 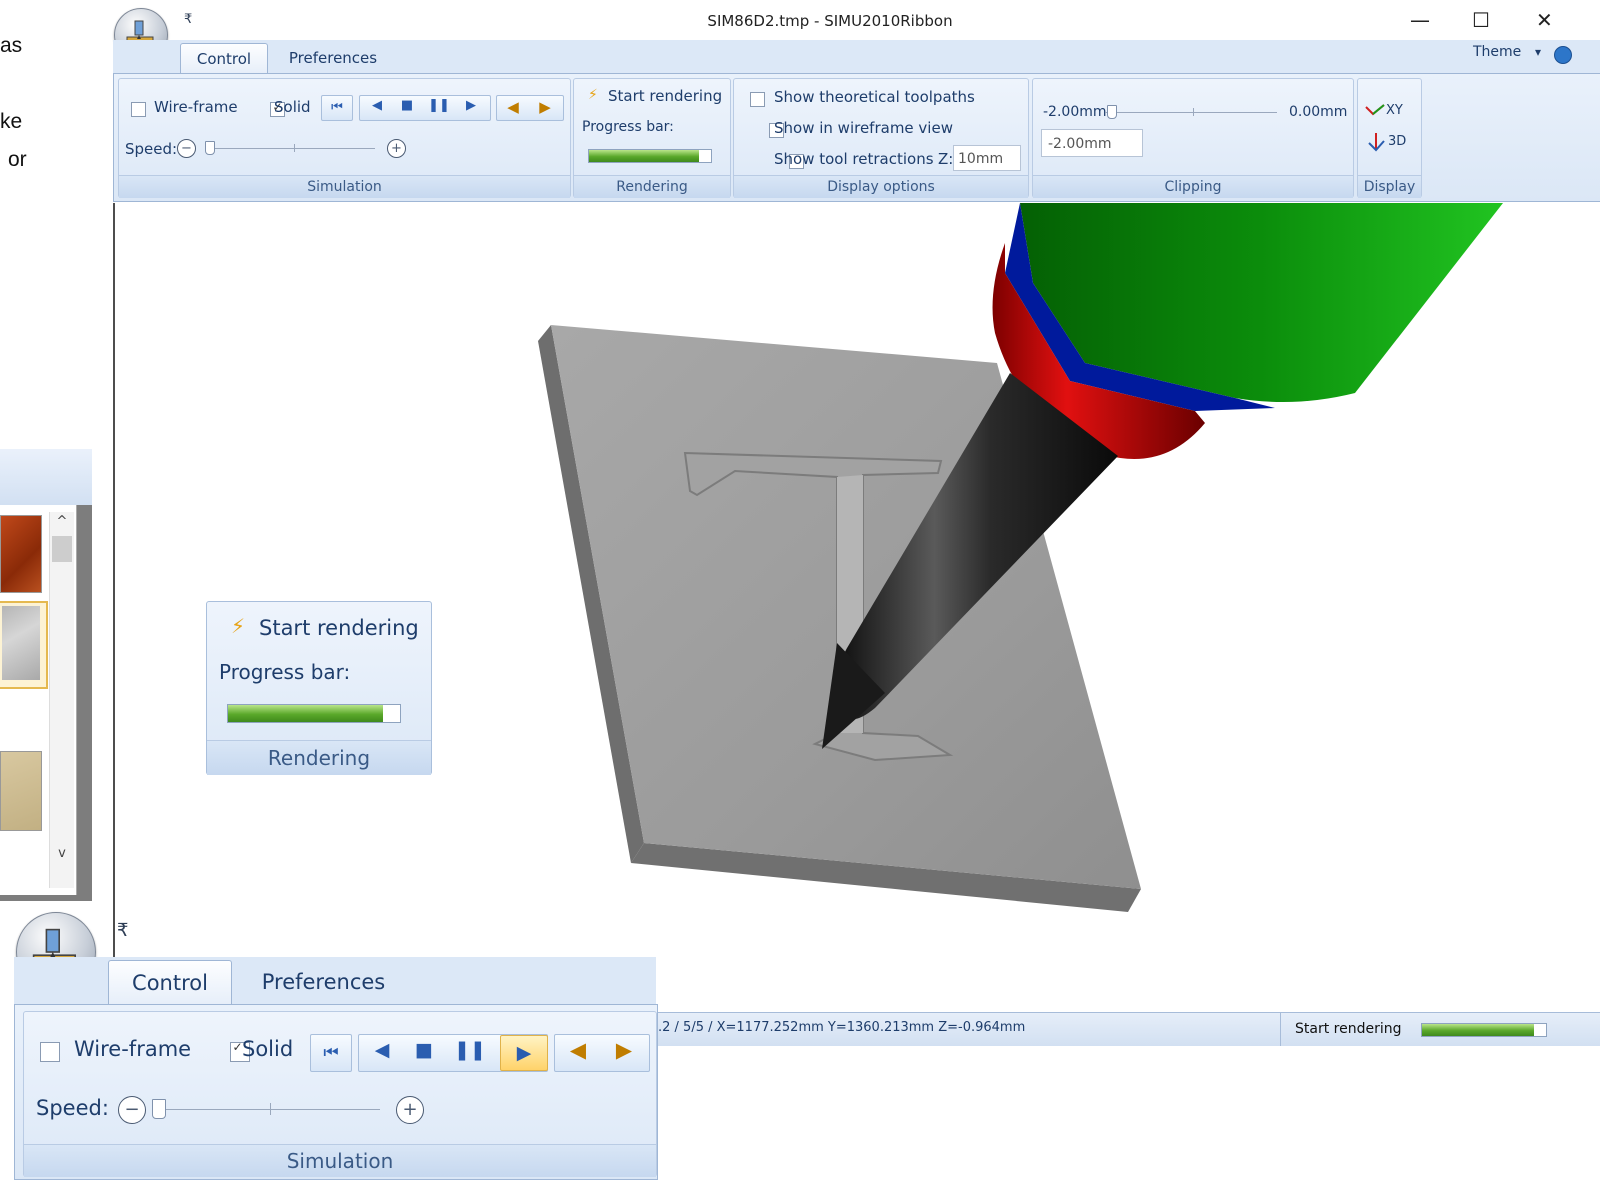 I want to click on 3d-view-icon, so click(x=1376, y=142).